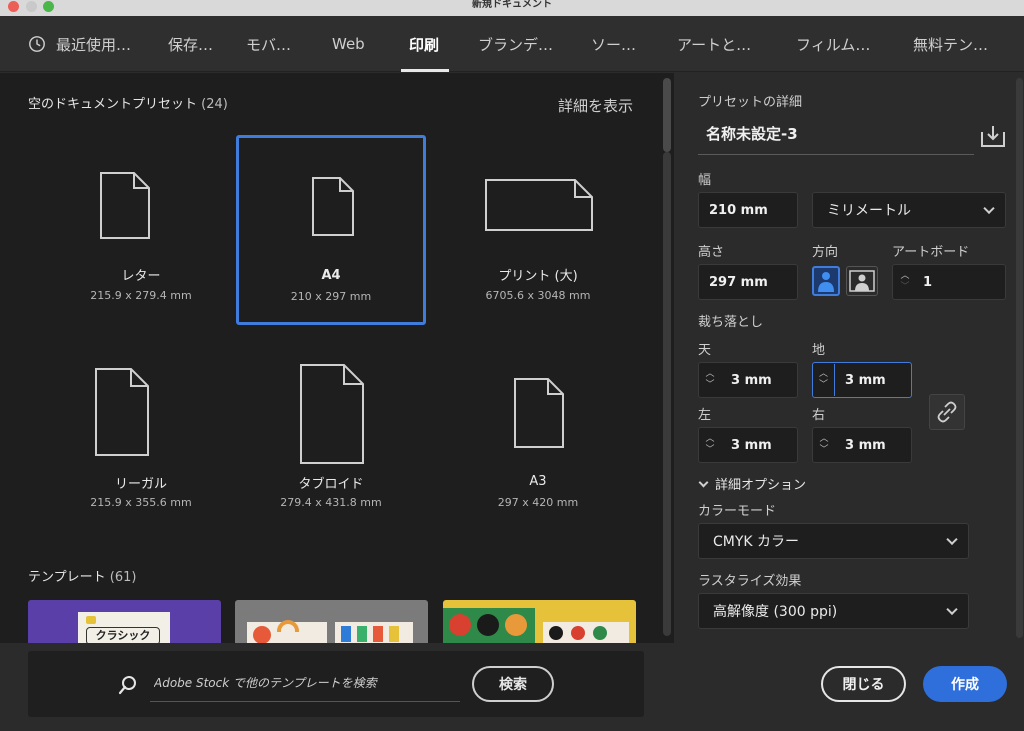 This screenshot has height=731, width=1024. What do you see at coordinates (825, 252) in the screenshot?
I see `orientation-label: 方向` at bounding box center [825, 252].